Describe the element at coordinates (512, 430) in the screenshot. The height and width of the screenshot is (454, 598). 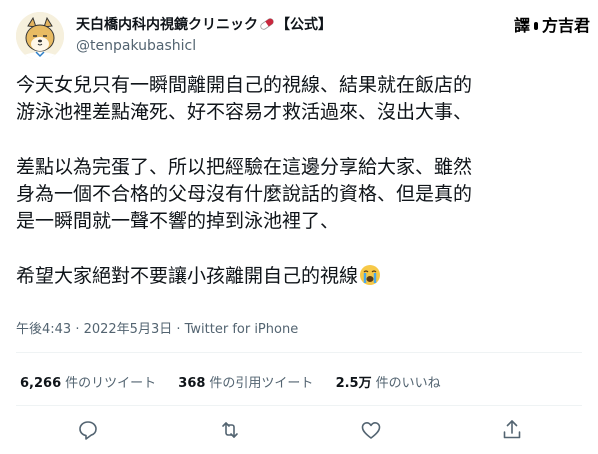
I see `share-icon` at that location.